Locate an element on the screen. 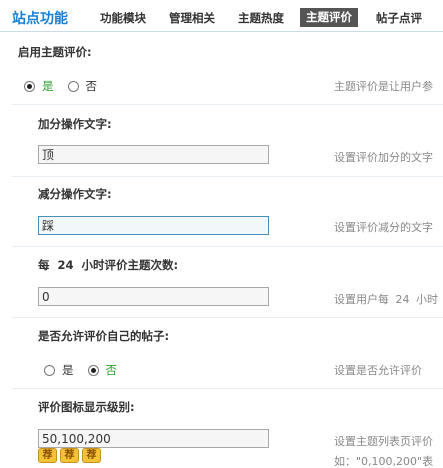 Image resolution: width=443 pixels, height=468 pixels. enable-yes-label: 是 is located at coordinates (48, 86).